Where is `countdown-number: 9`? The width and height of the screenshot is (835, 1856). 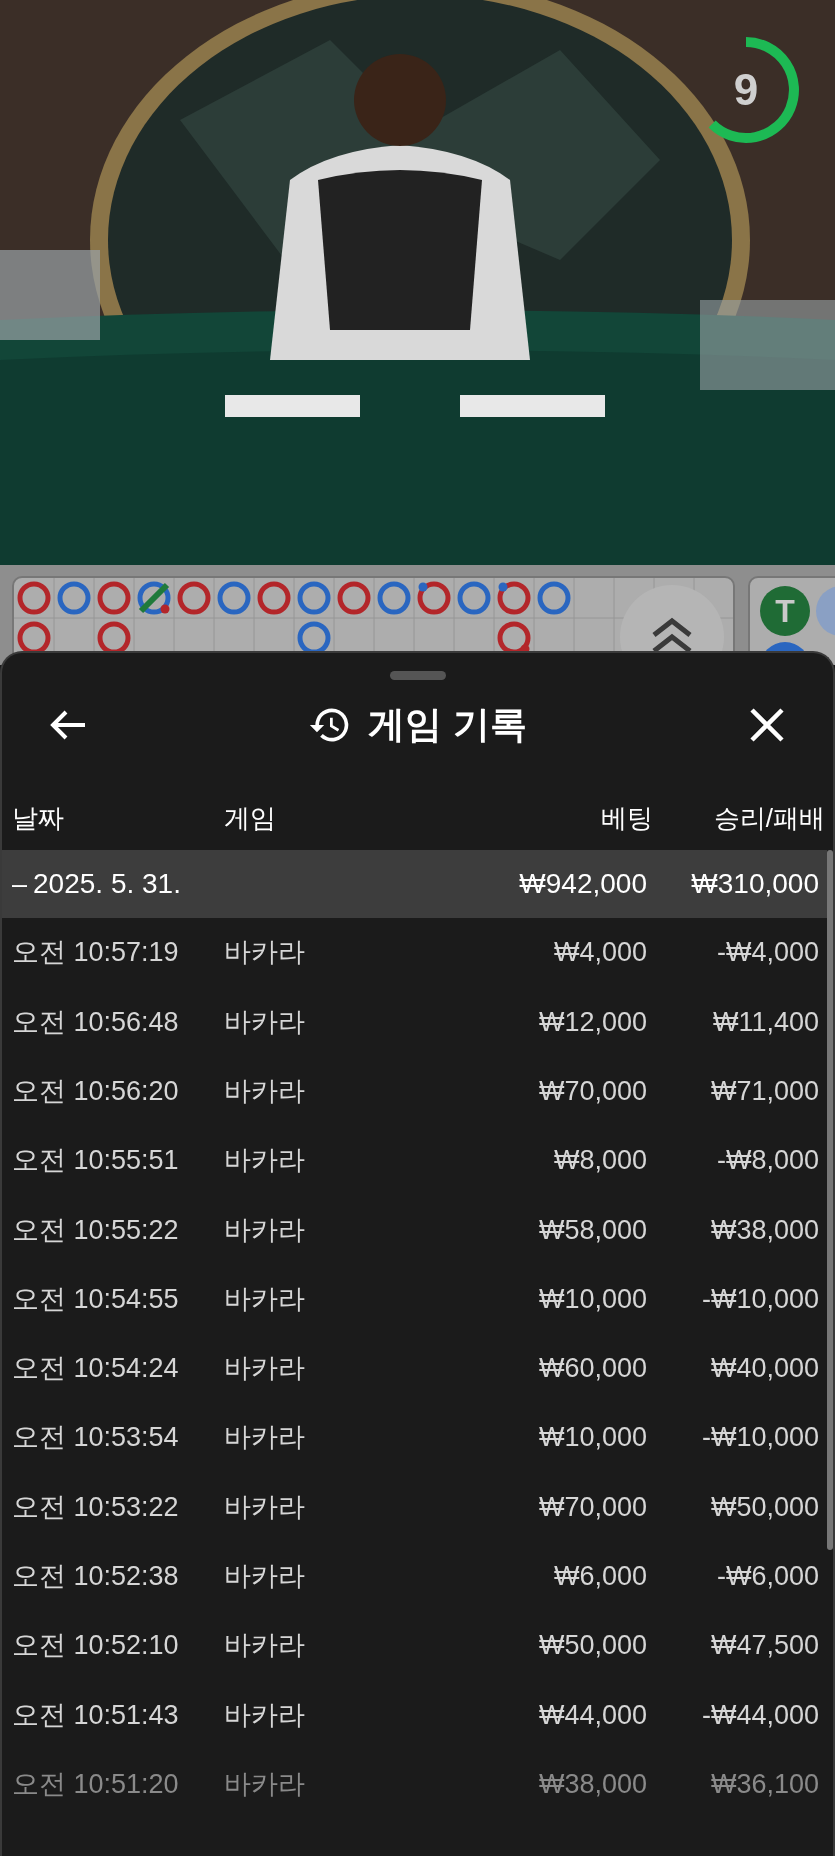
countdown-number: 9 is located at coordinates (746, 90).